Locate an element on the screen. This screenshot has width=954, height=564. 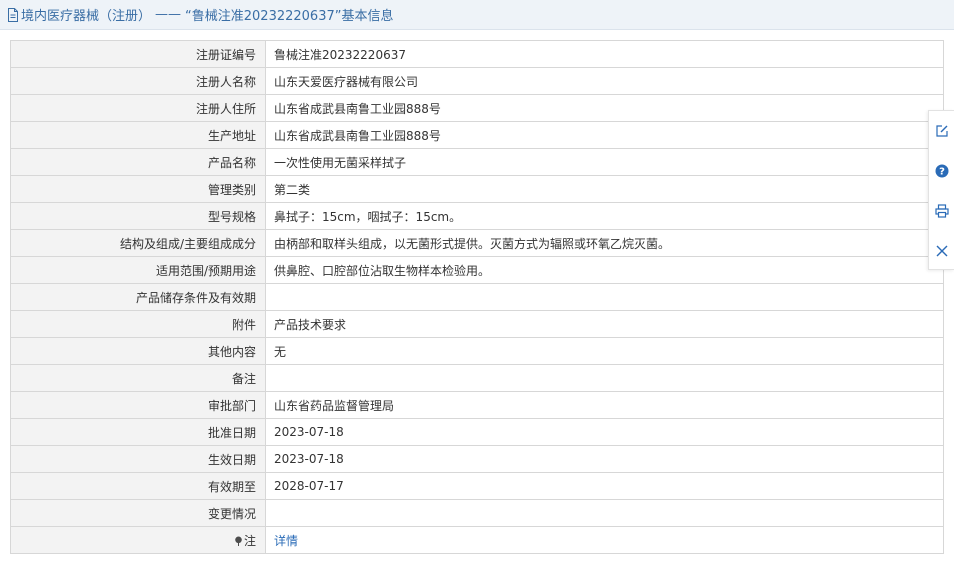
field-value: 由柄部和取样头组成，以无菌形式提供。灭菌方式为辐照或环氧乙烷灭菌。 is located at coordinates (604, 243).